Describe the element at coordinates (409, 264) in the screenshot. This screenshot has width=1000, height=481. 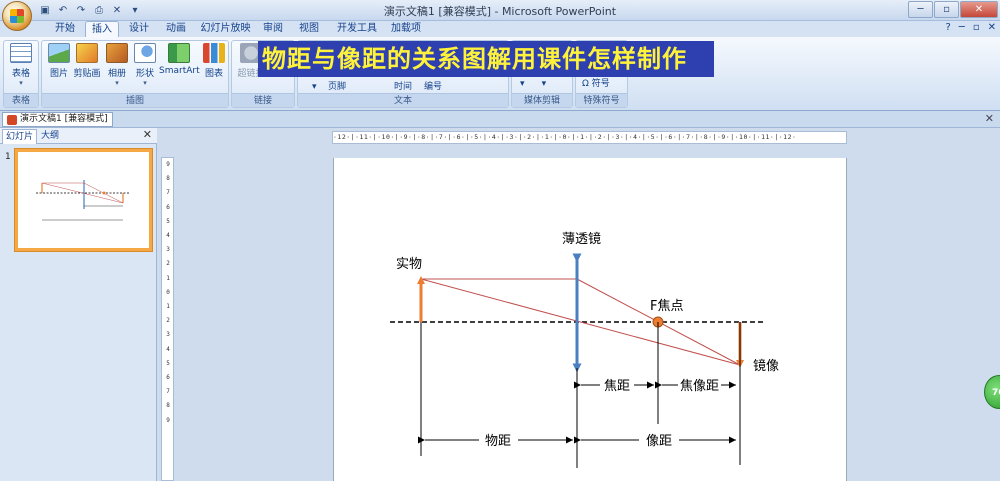
I see `object-label: 实物` at that location.